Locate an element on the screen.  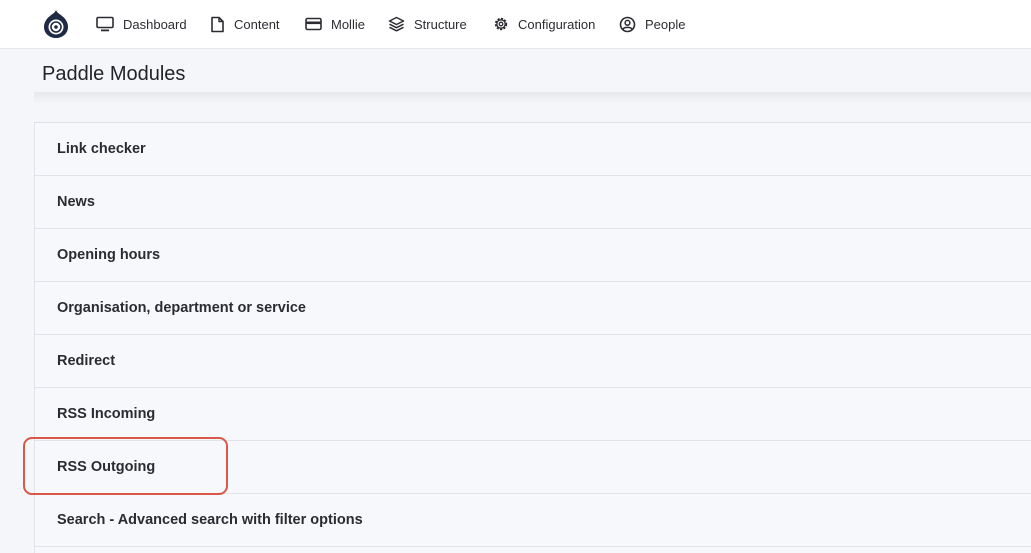
gear-icon is located at coordinates (501, 24).